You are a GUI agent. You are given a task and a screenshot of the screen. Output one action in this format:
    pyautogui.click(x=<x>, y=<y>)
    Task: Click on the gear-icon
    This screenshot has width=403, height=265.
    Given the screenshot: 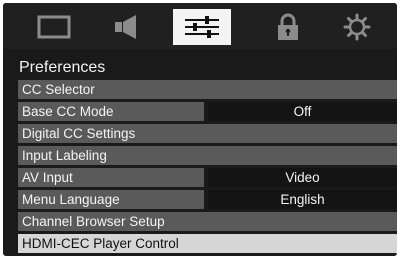 What is the action you would take?
    pyautogui.click(x=357, y=27)
    